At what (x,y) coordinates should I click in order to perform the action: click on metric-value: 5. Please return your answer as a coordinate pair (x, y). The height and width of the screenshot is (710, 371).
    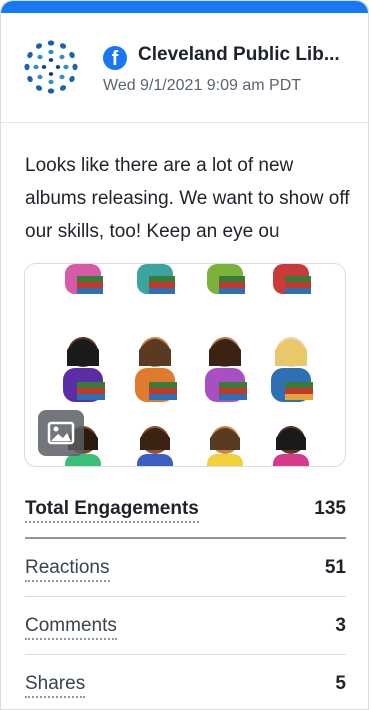
    Looking at the image, I should click on (340, 683).